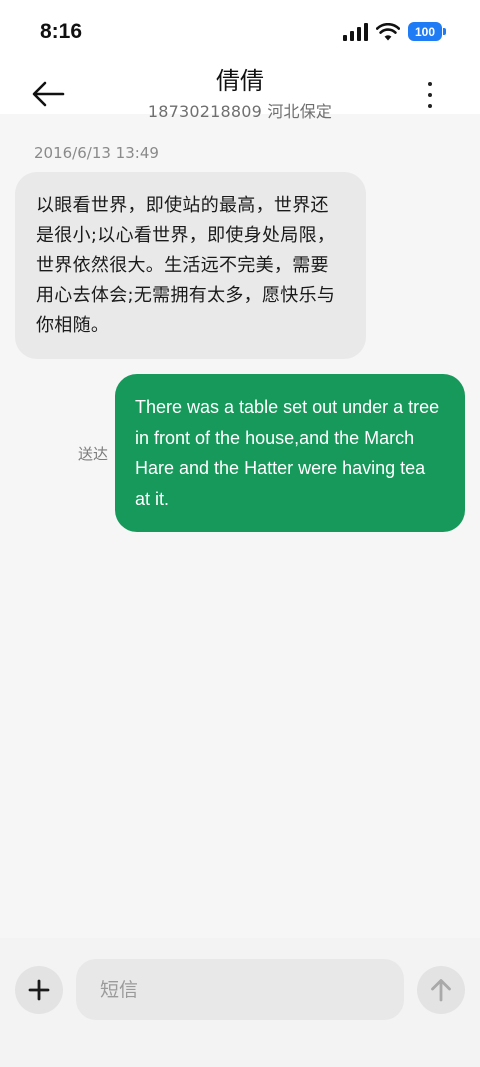 The image size is (480, 1067). I want to click on contact-info: 倩倩 18730218809 河北保定, so click(240, 94).